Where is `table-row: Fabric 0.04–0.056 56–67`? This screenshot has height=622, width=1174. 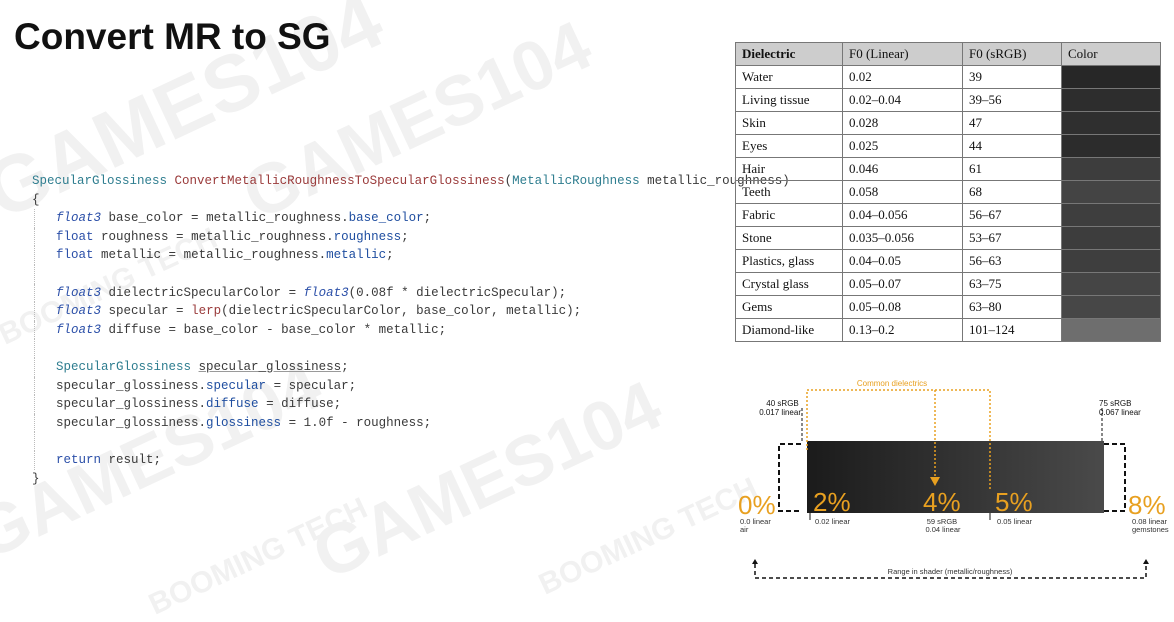
table-row: Fabric 0.04–0.056 56–67 is located at coordinates (948, 215).